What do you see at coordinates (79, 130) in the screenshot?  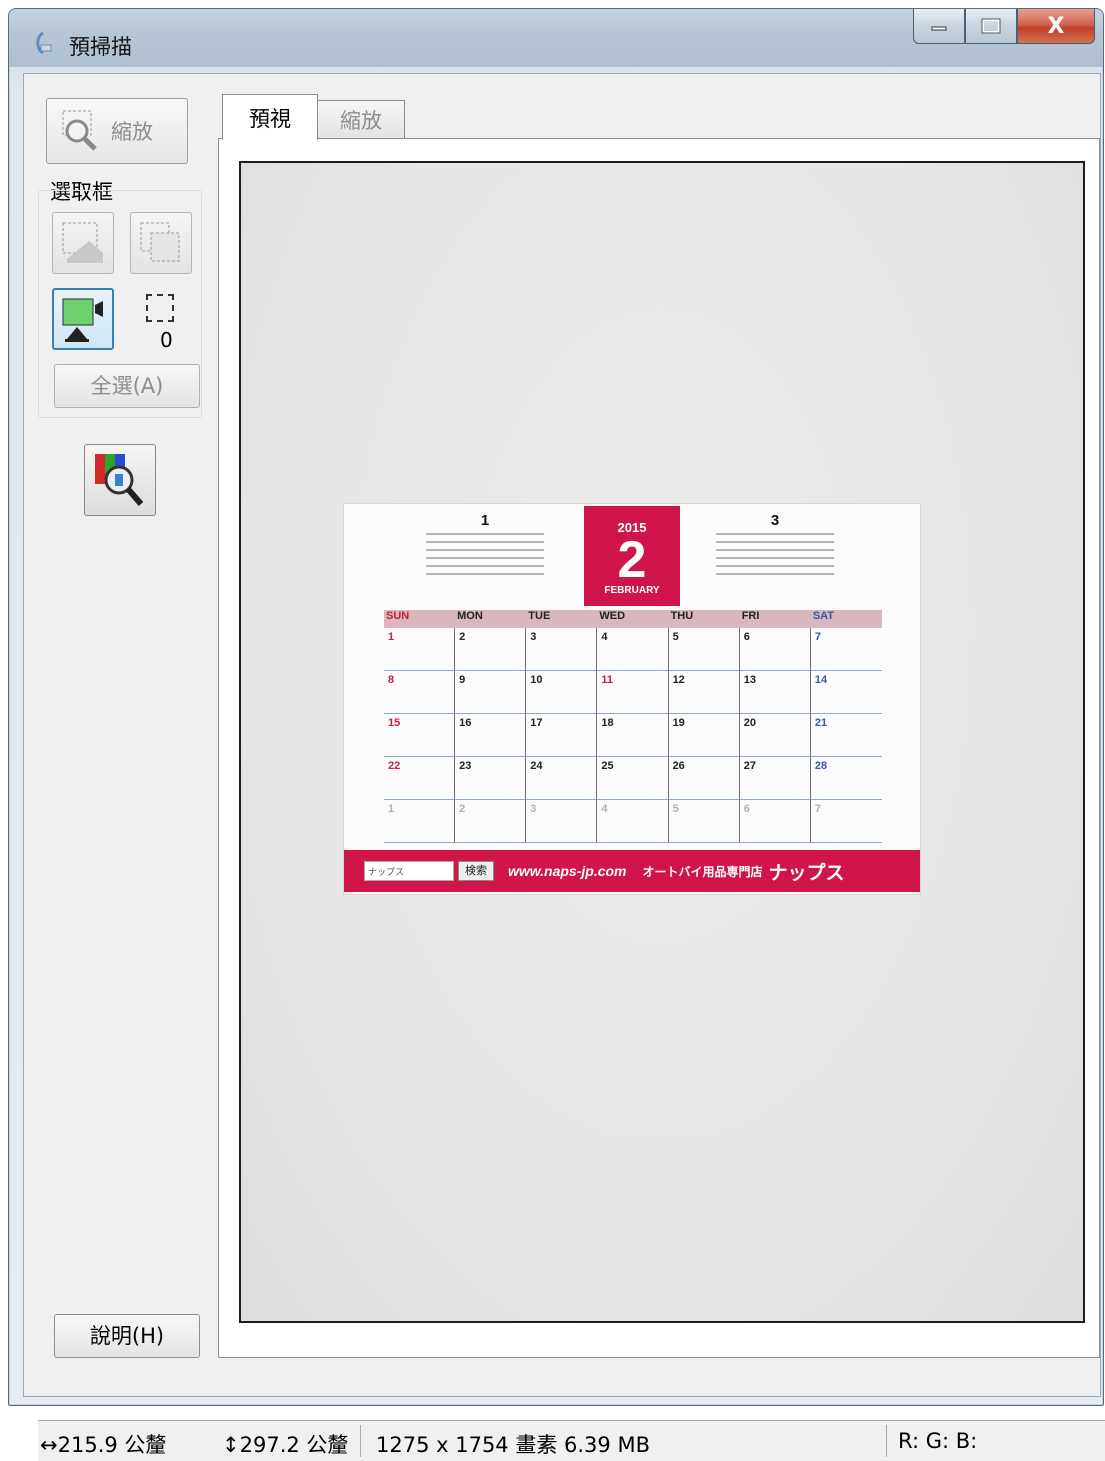 I see `zoom-preview-icon` at bounding box center [79, 130].